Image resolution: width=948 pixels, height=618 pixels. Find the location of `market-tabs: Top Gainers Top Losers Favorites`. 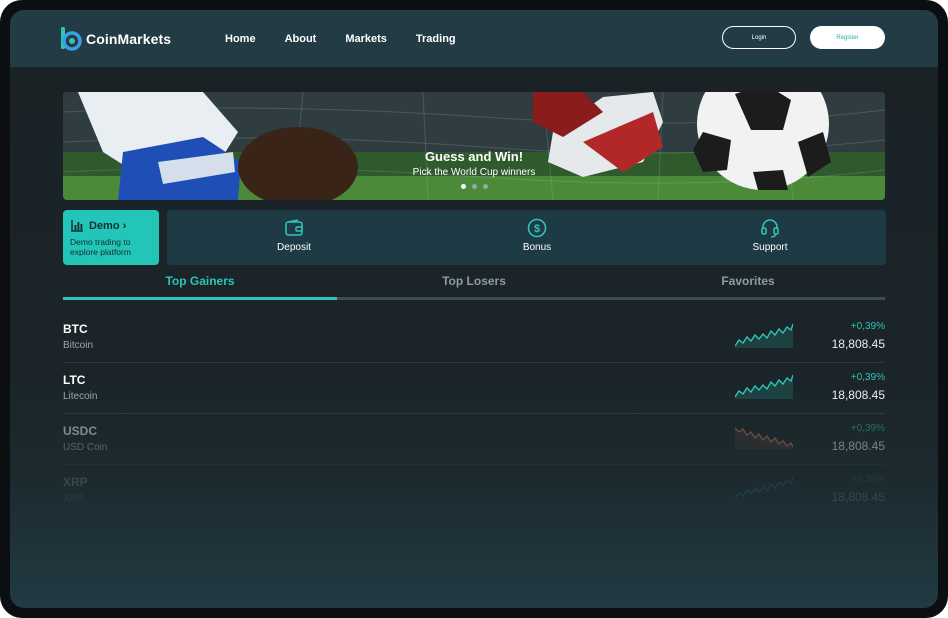

market-tabs: Top Gainers Top Losers Favorites is located at coordinates (474, 286).